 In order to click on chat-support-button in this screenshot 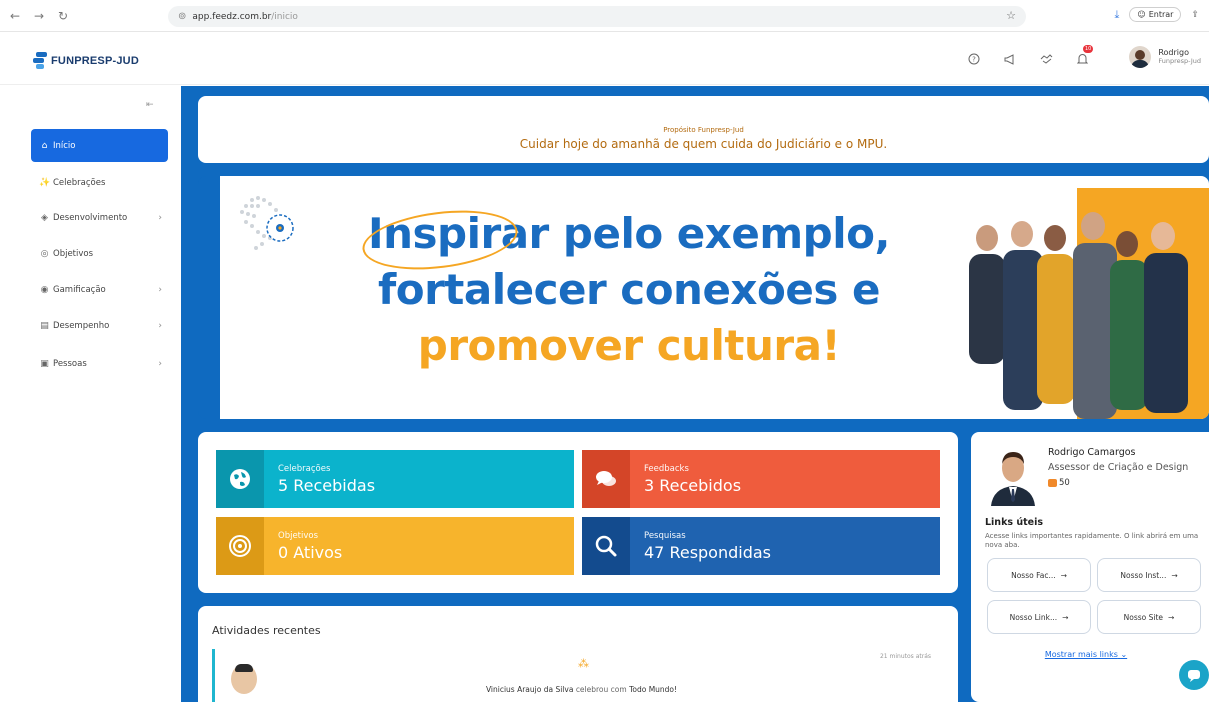, I will do `click(1194, 675)`.